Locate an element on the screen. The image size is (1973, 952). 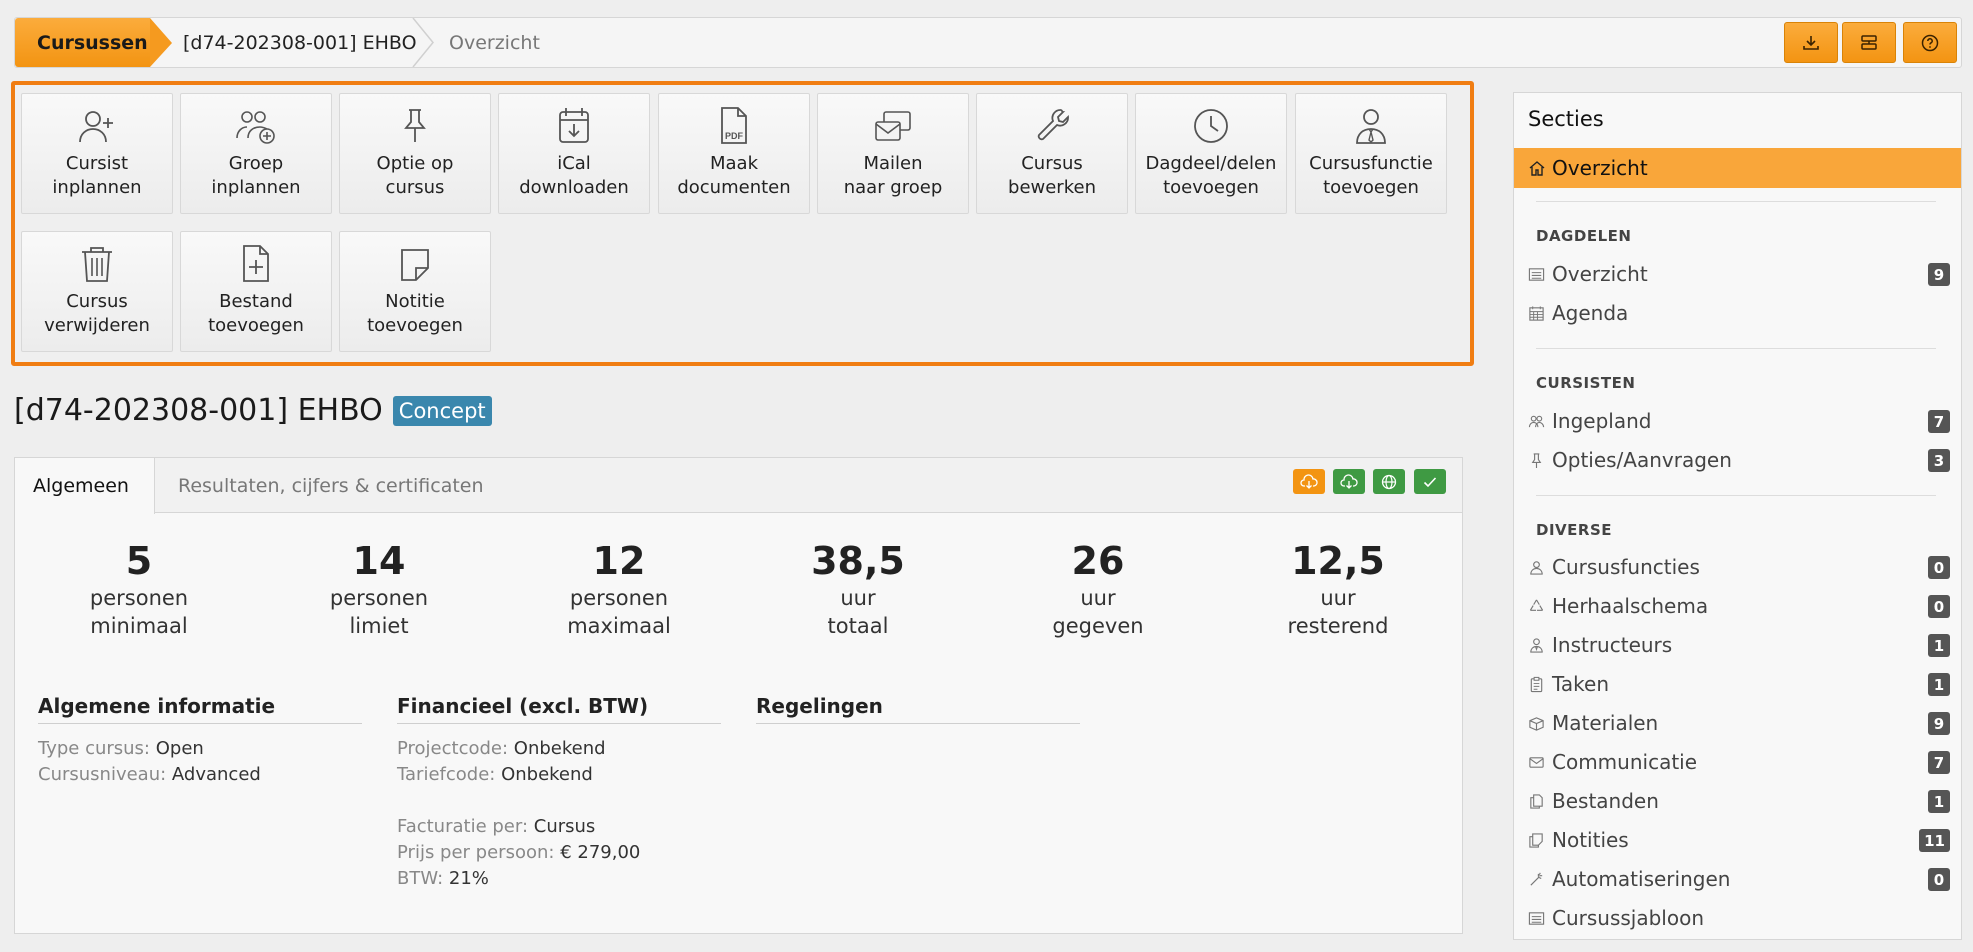
option-course-button: Optie op cursus is located at coordinates (415, 153).